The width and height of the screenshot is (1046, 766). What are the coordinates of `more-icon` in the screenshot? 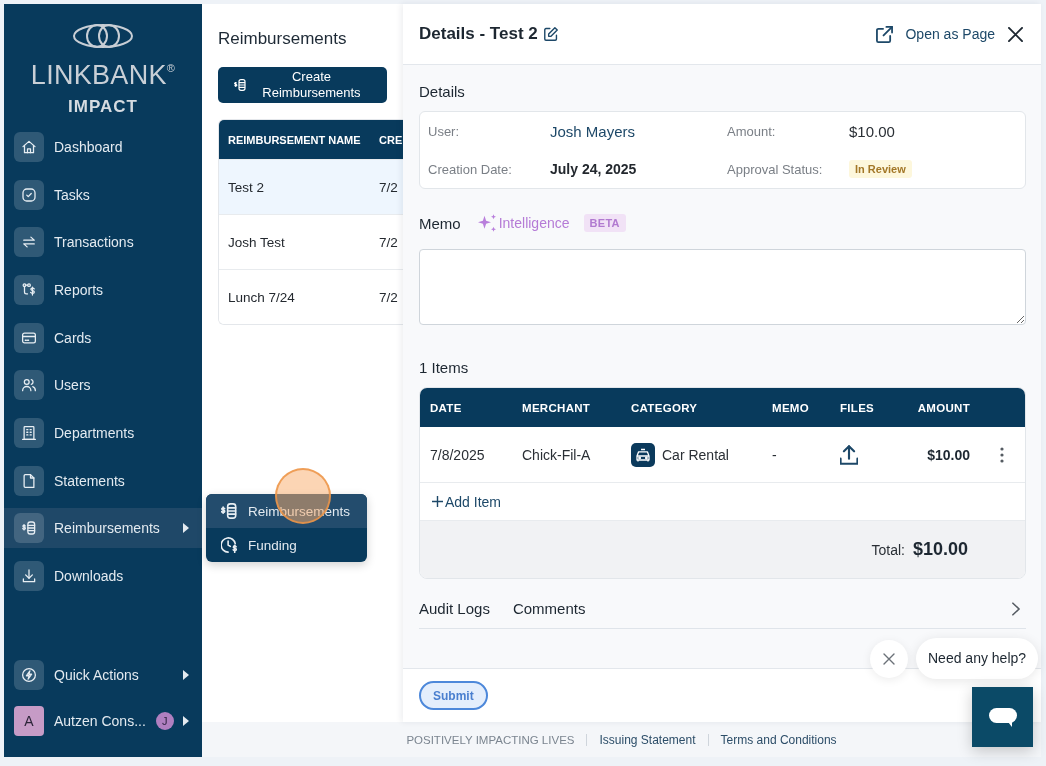 It's located at (1002, 454).